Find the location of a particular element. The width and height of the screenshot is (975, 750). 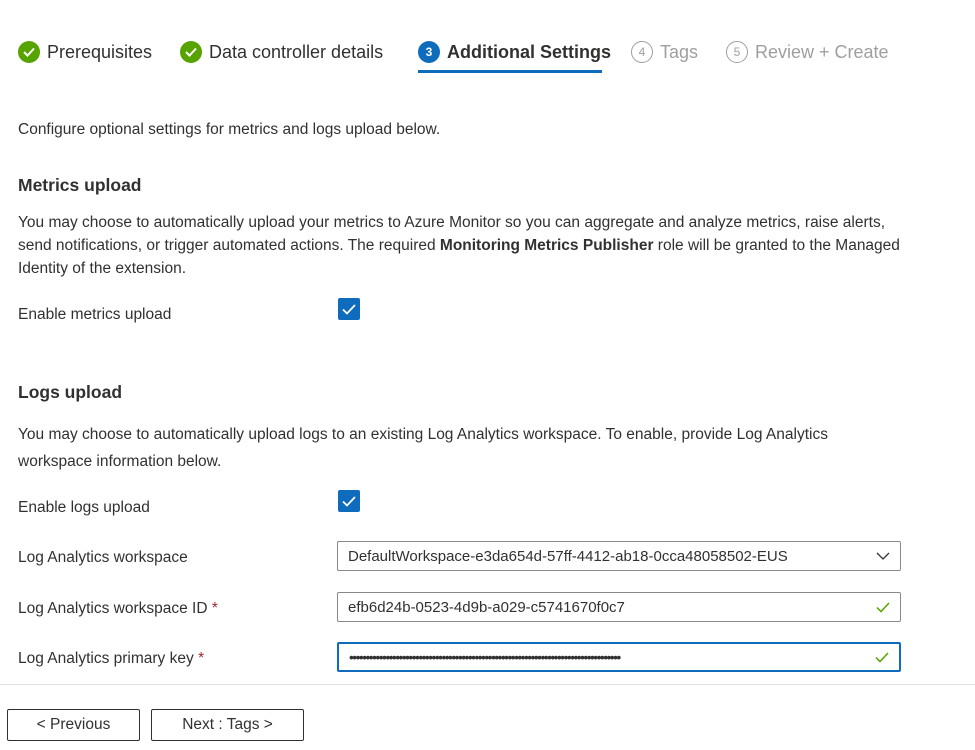

next-tags-button: Next : Tags > is located at coordinates (227, 725).